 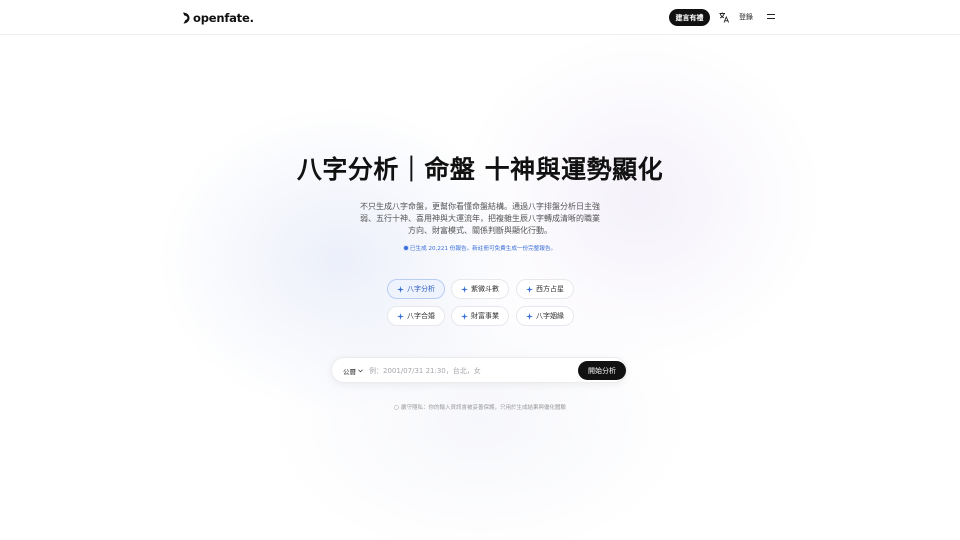 What do you see at coordinates (349, 372) in the screenshot?
I see `calendar-type-label: 公曆` at bounding box center [349, 372].